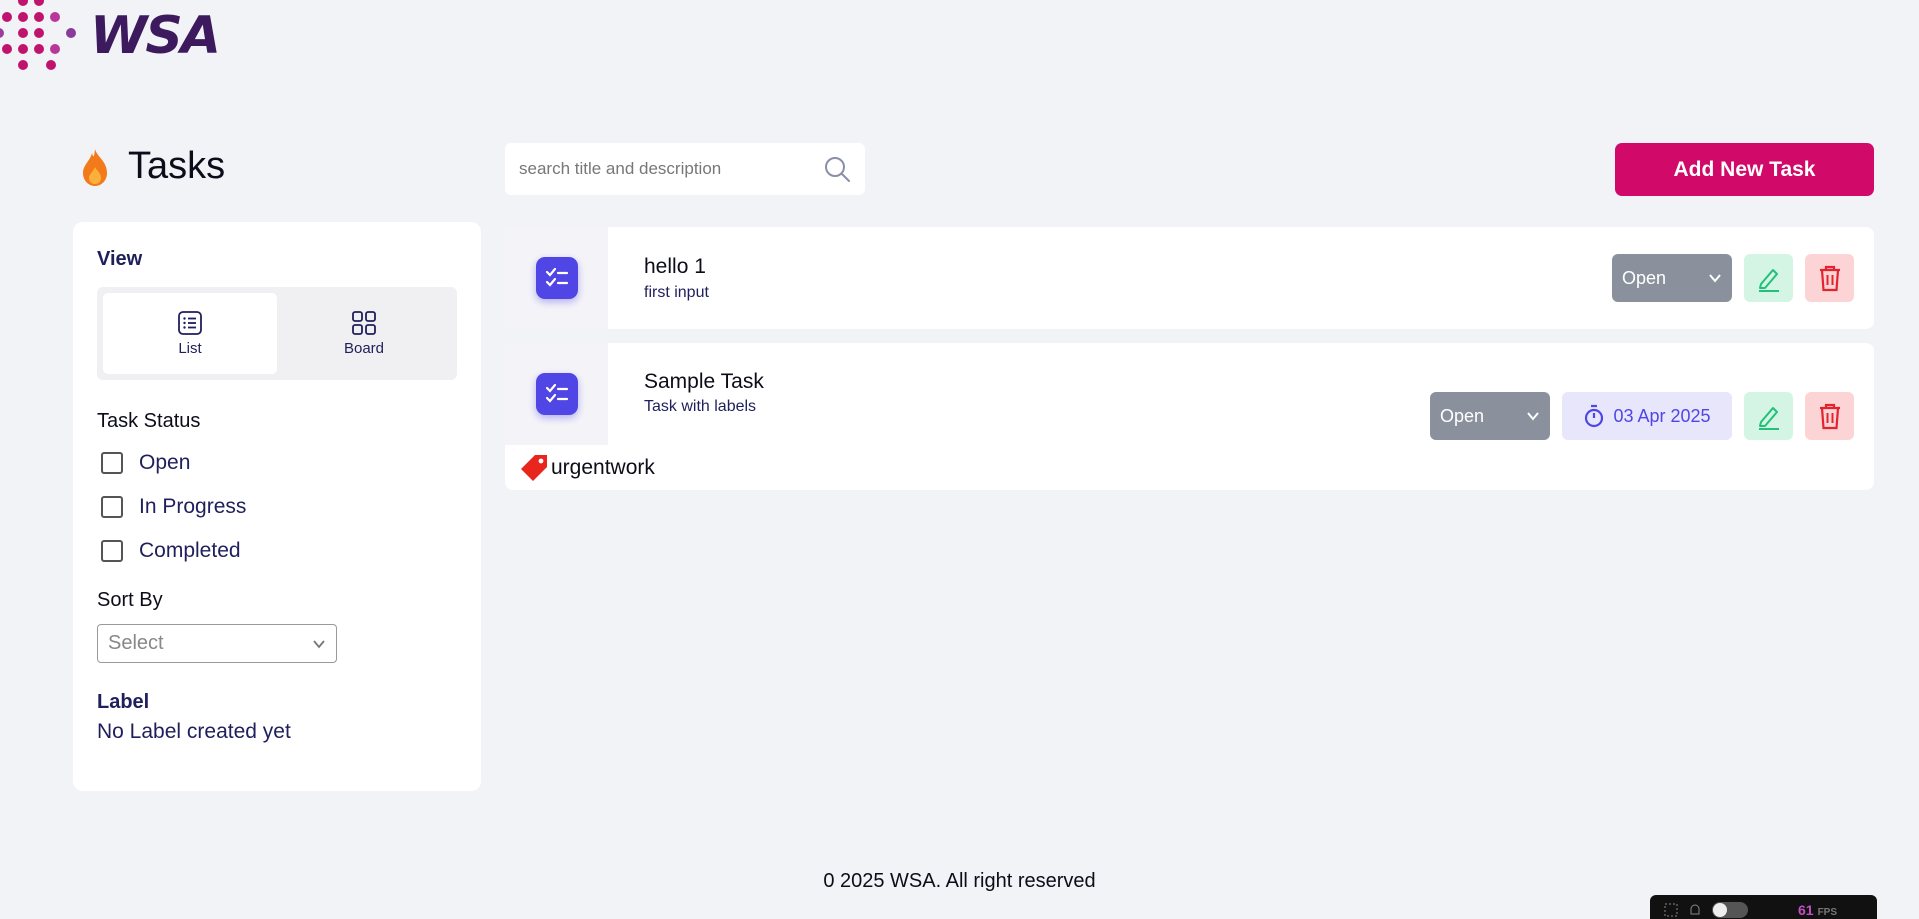 The width and height of the screenshot is (1919, 919). What do you see at coordinates (194, 731) in the screenshot?
I see `label-empty-text: No Label created yet` at bounding box center [194, 731].